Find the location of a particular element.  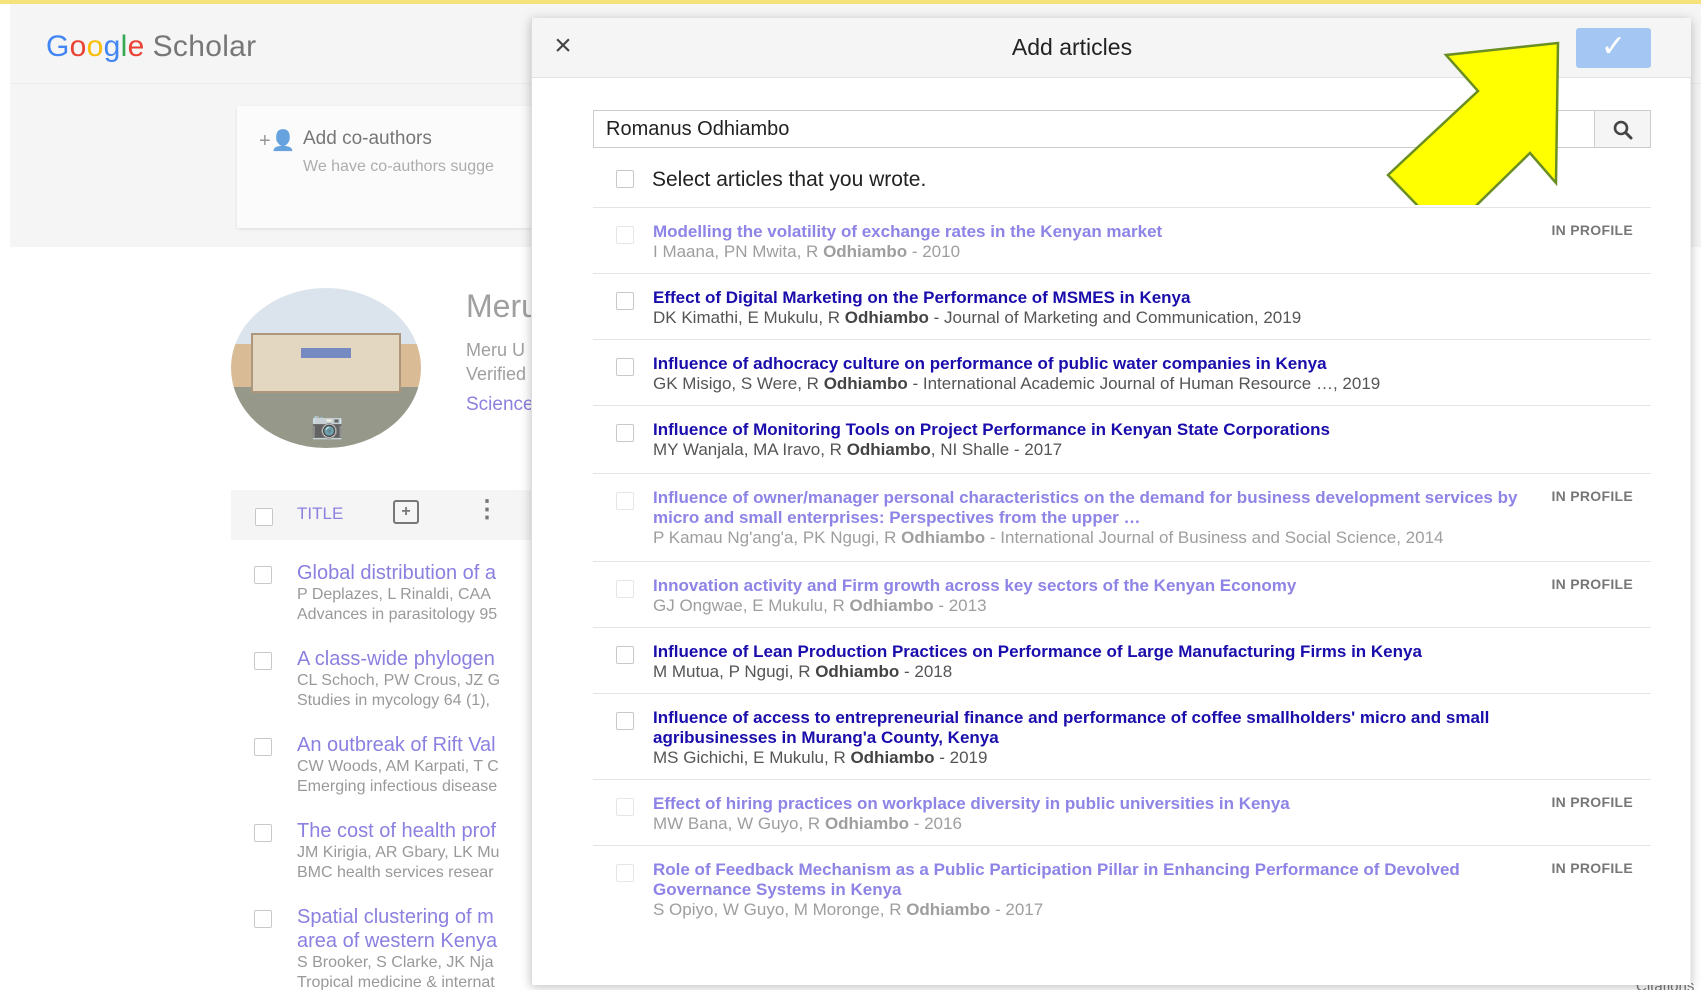

select-all-label: Select articles that you wrote. is located at coordinates (789, 179).